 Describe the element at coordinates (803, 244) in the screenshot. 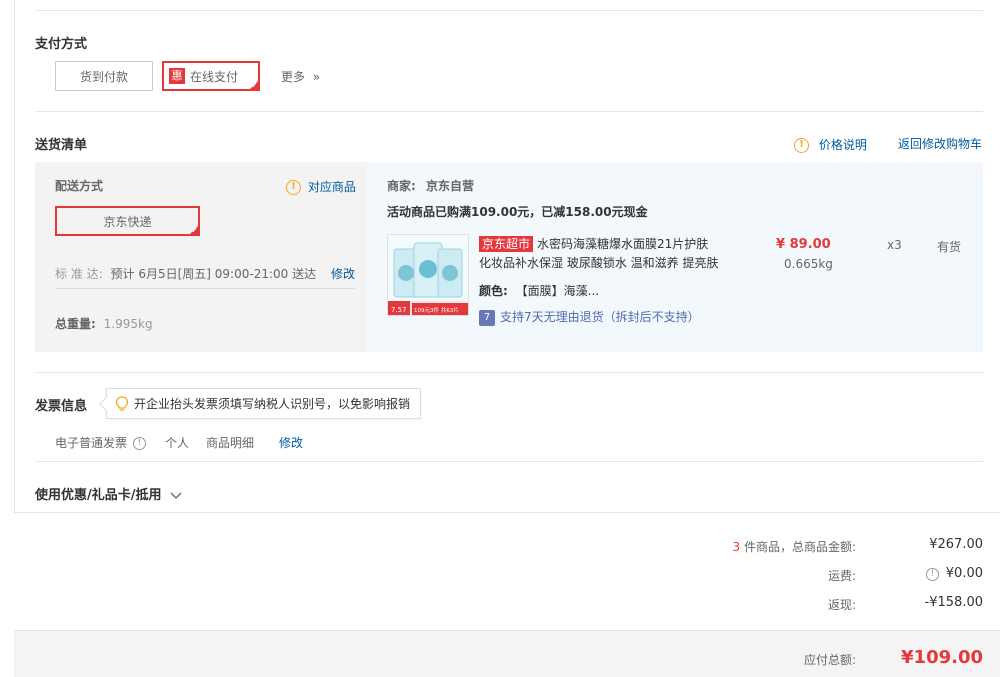

I see `product-price: ¥ 89.00` at that location.